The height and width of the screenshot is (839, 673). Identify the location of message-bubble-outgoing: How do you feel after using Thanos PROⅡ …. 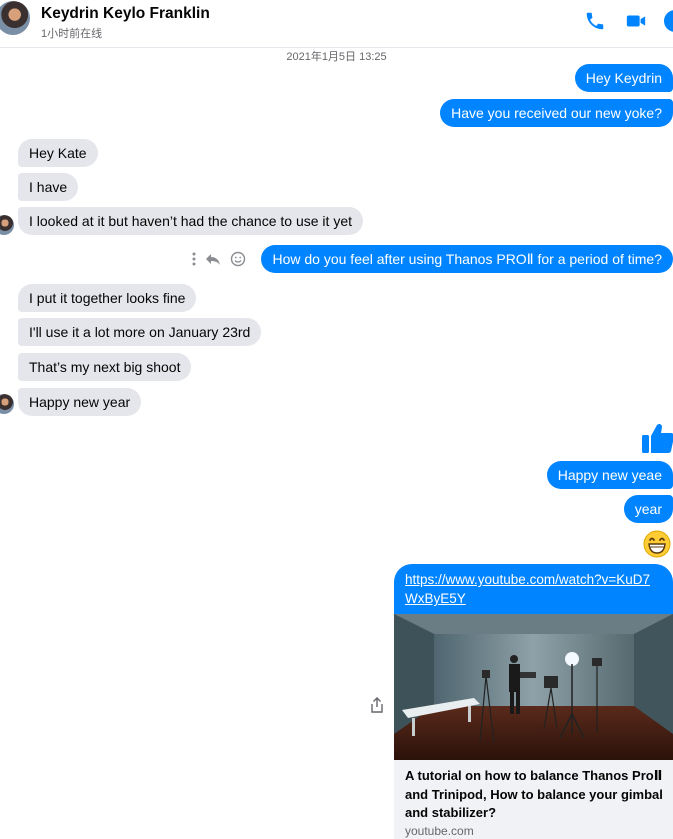
(467, 259).